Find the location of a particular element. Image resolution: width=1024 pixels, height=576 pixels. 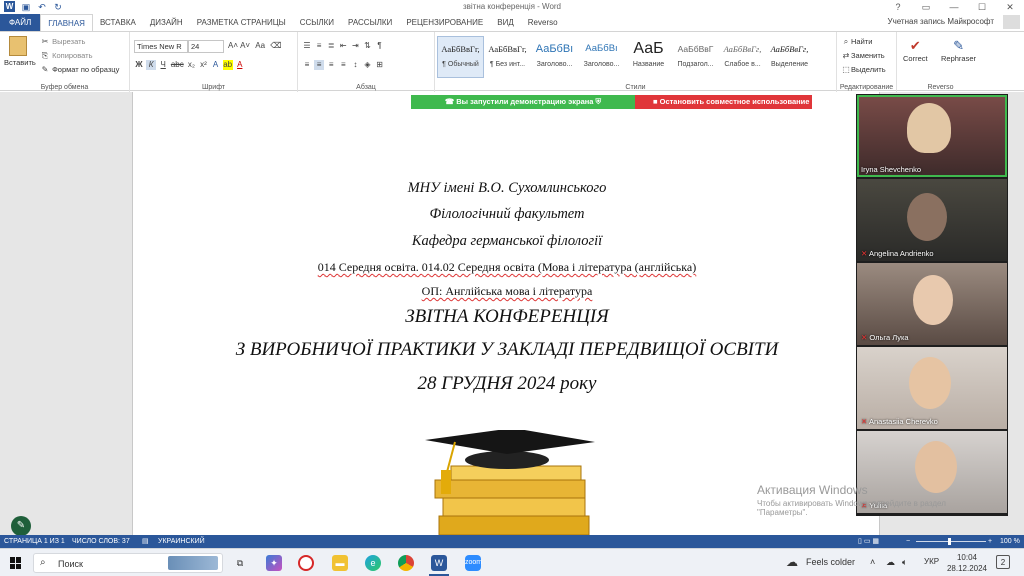

avatar is located at coordinates (1011, 22).